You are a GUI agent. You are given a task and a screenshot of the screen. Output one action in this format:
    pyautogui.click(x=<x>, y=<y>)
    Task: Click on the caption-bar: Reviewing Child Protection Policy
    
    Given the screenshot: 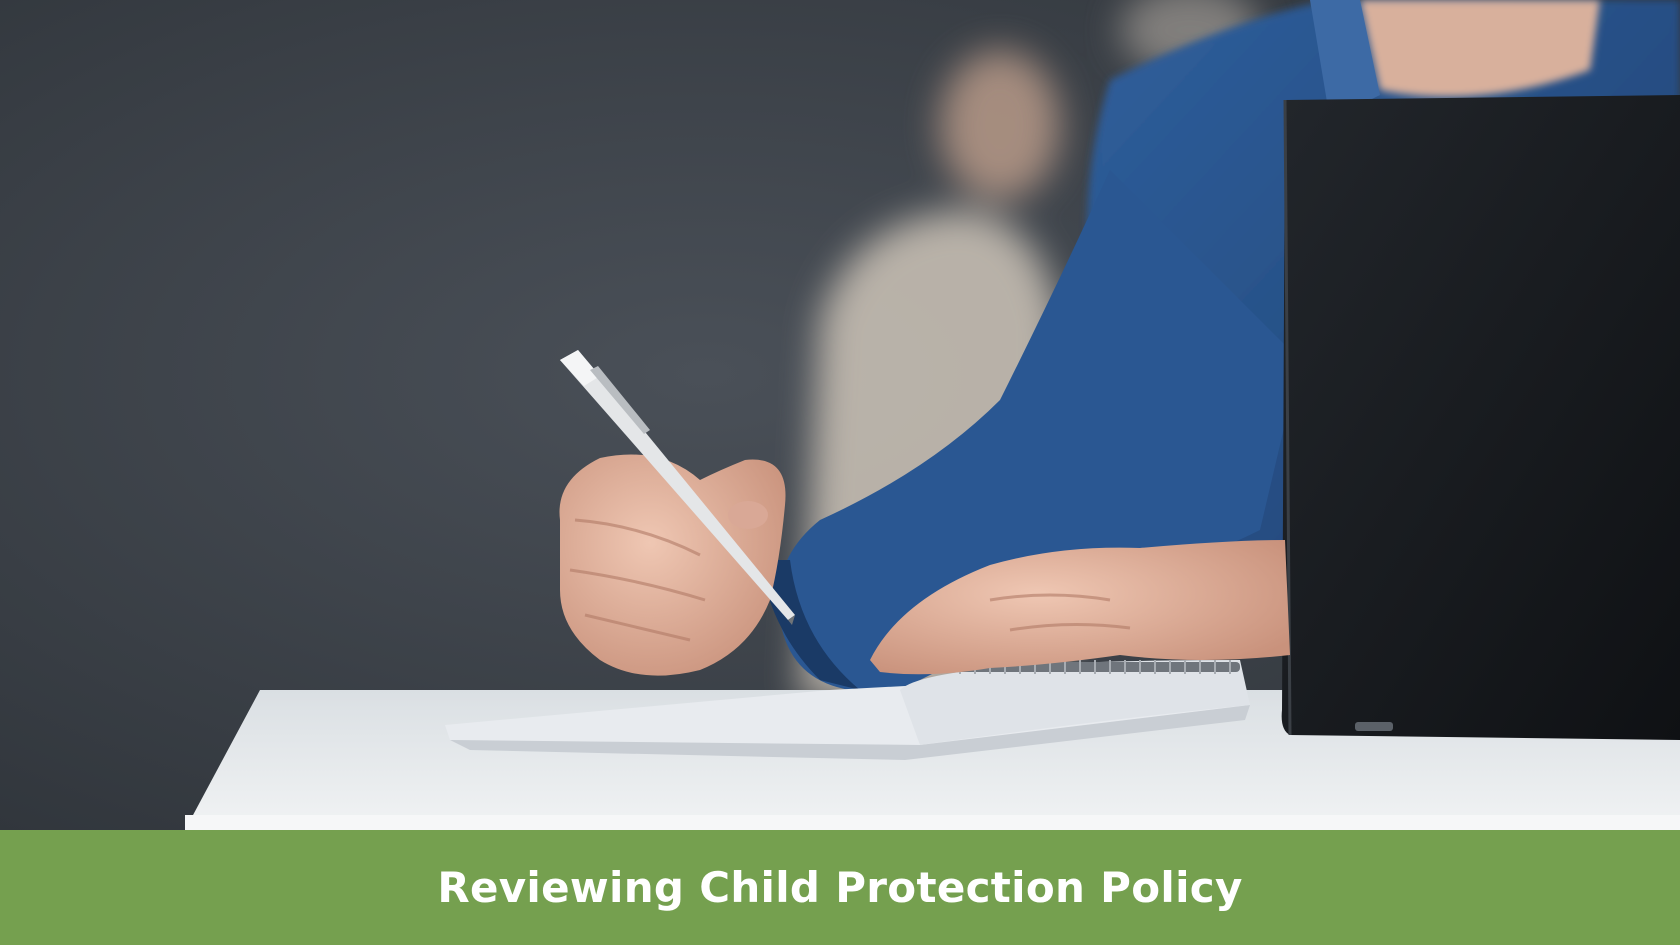 What is the action you would take?
    pyautogui.click(x=840, y=887)
    